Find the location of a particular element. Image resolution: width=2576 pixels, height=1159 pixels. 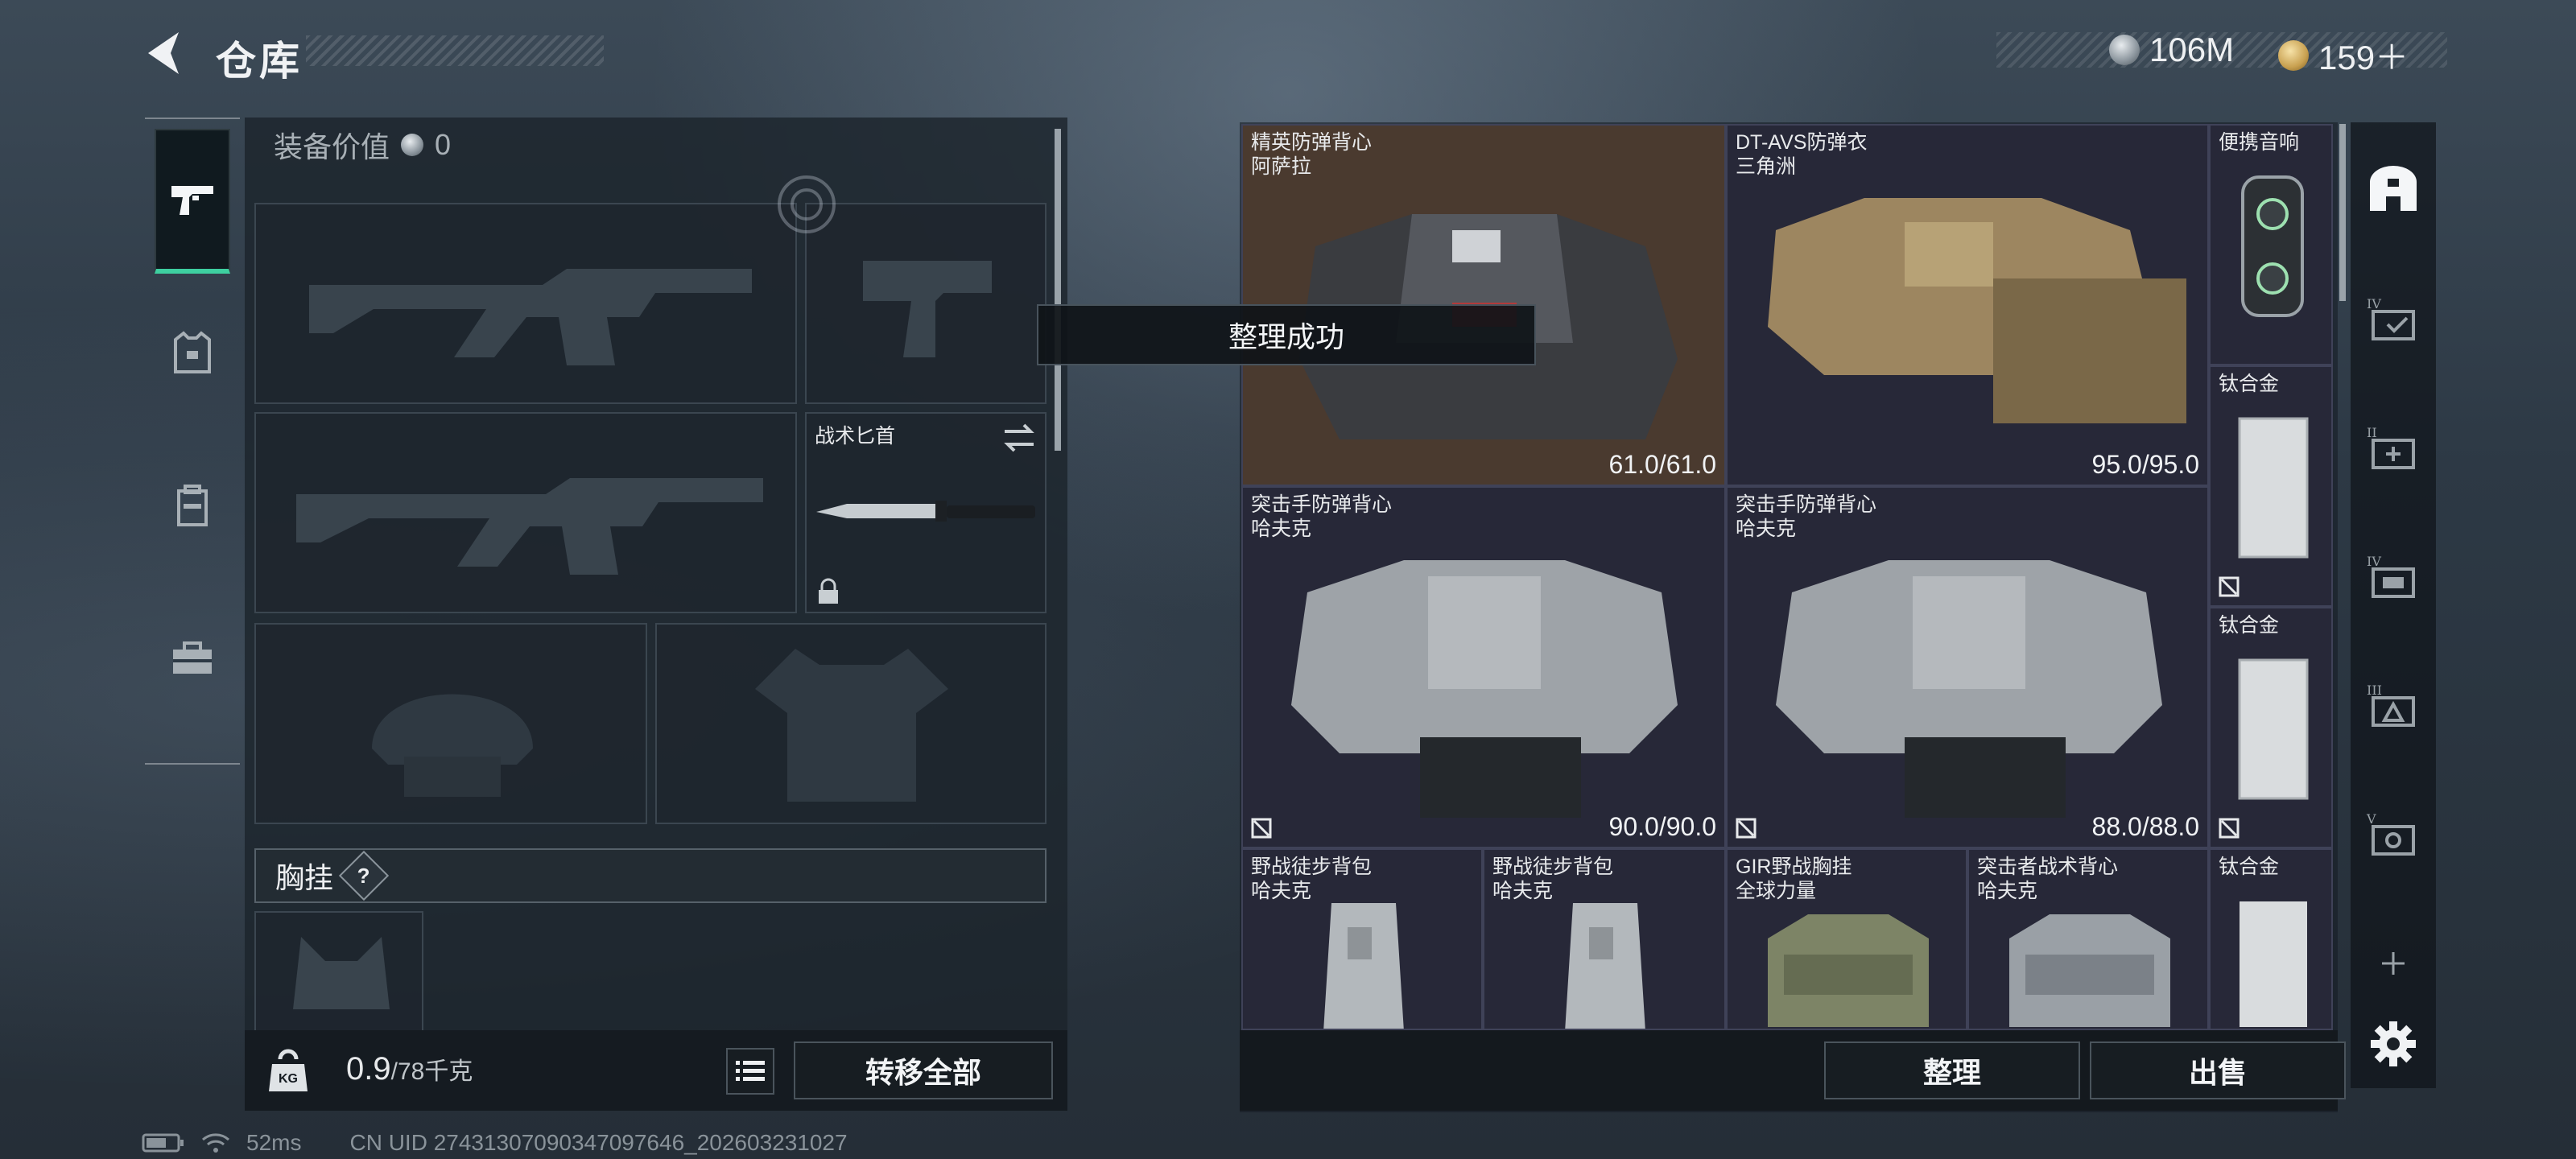

inventory-item-assault-vest-2: 突击手防弹背心 哈夫克 88.0/88.0 is located at coordinates (1967, 667).